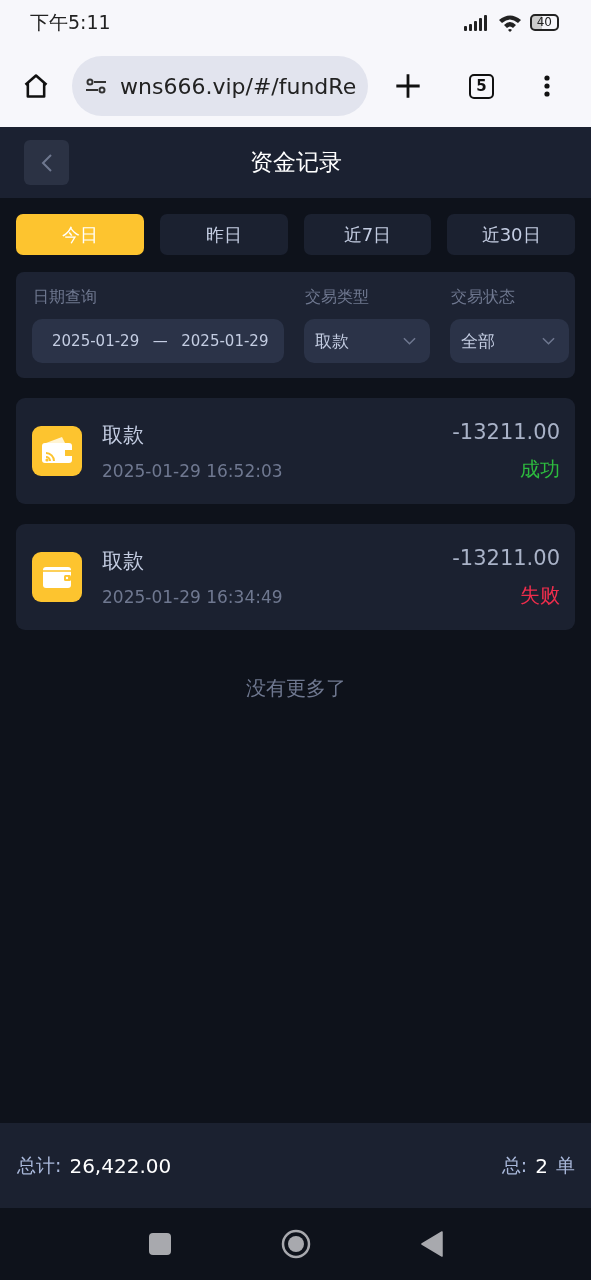  Describe the element at coordinates (65, 297) in the screenshot. I see `filter-label: 日期查询` at that location.